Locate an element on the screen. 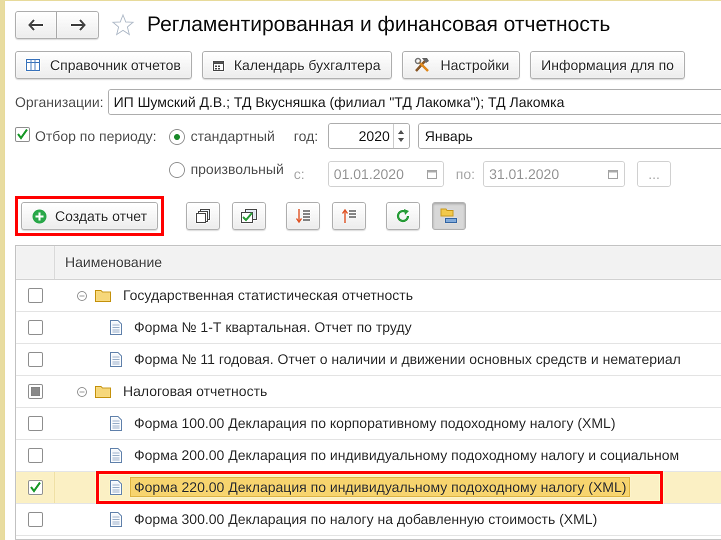  toolbar-button: Справочник отчетов is located at coordinates (103, 65).